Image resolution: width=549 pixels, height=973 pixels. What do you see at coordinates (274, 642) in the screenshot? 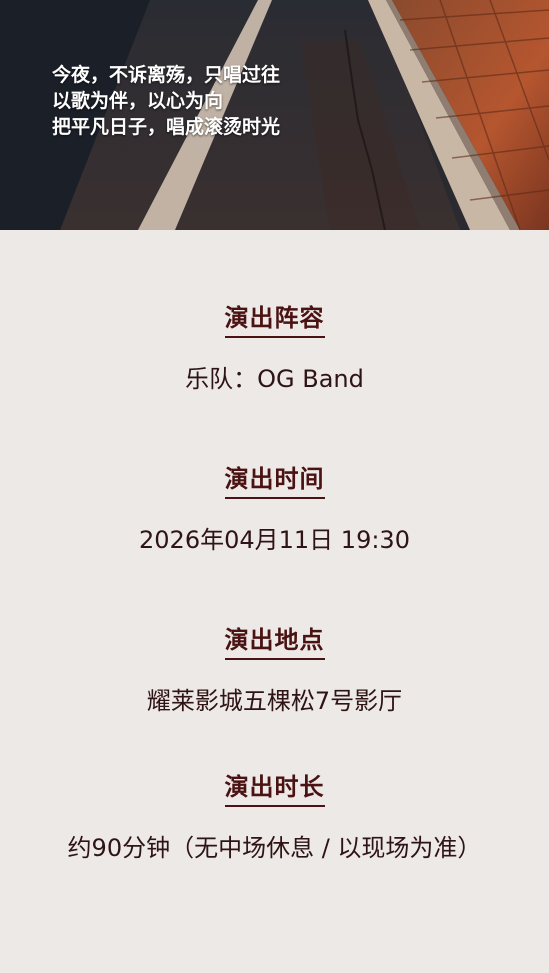
I see `section-heading: 演出地点` at bounding box center [274, 642].